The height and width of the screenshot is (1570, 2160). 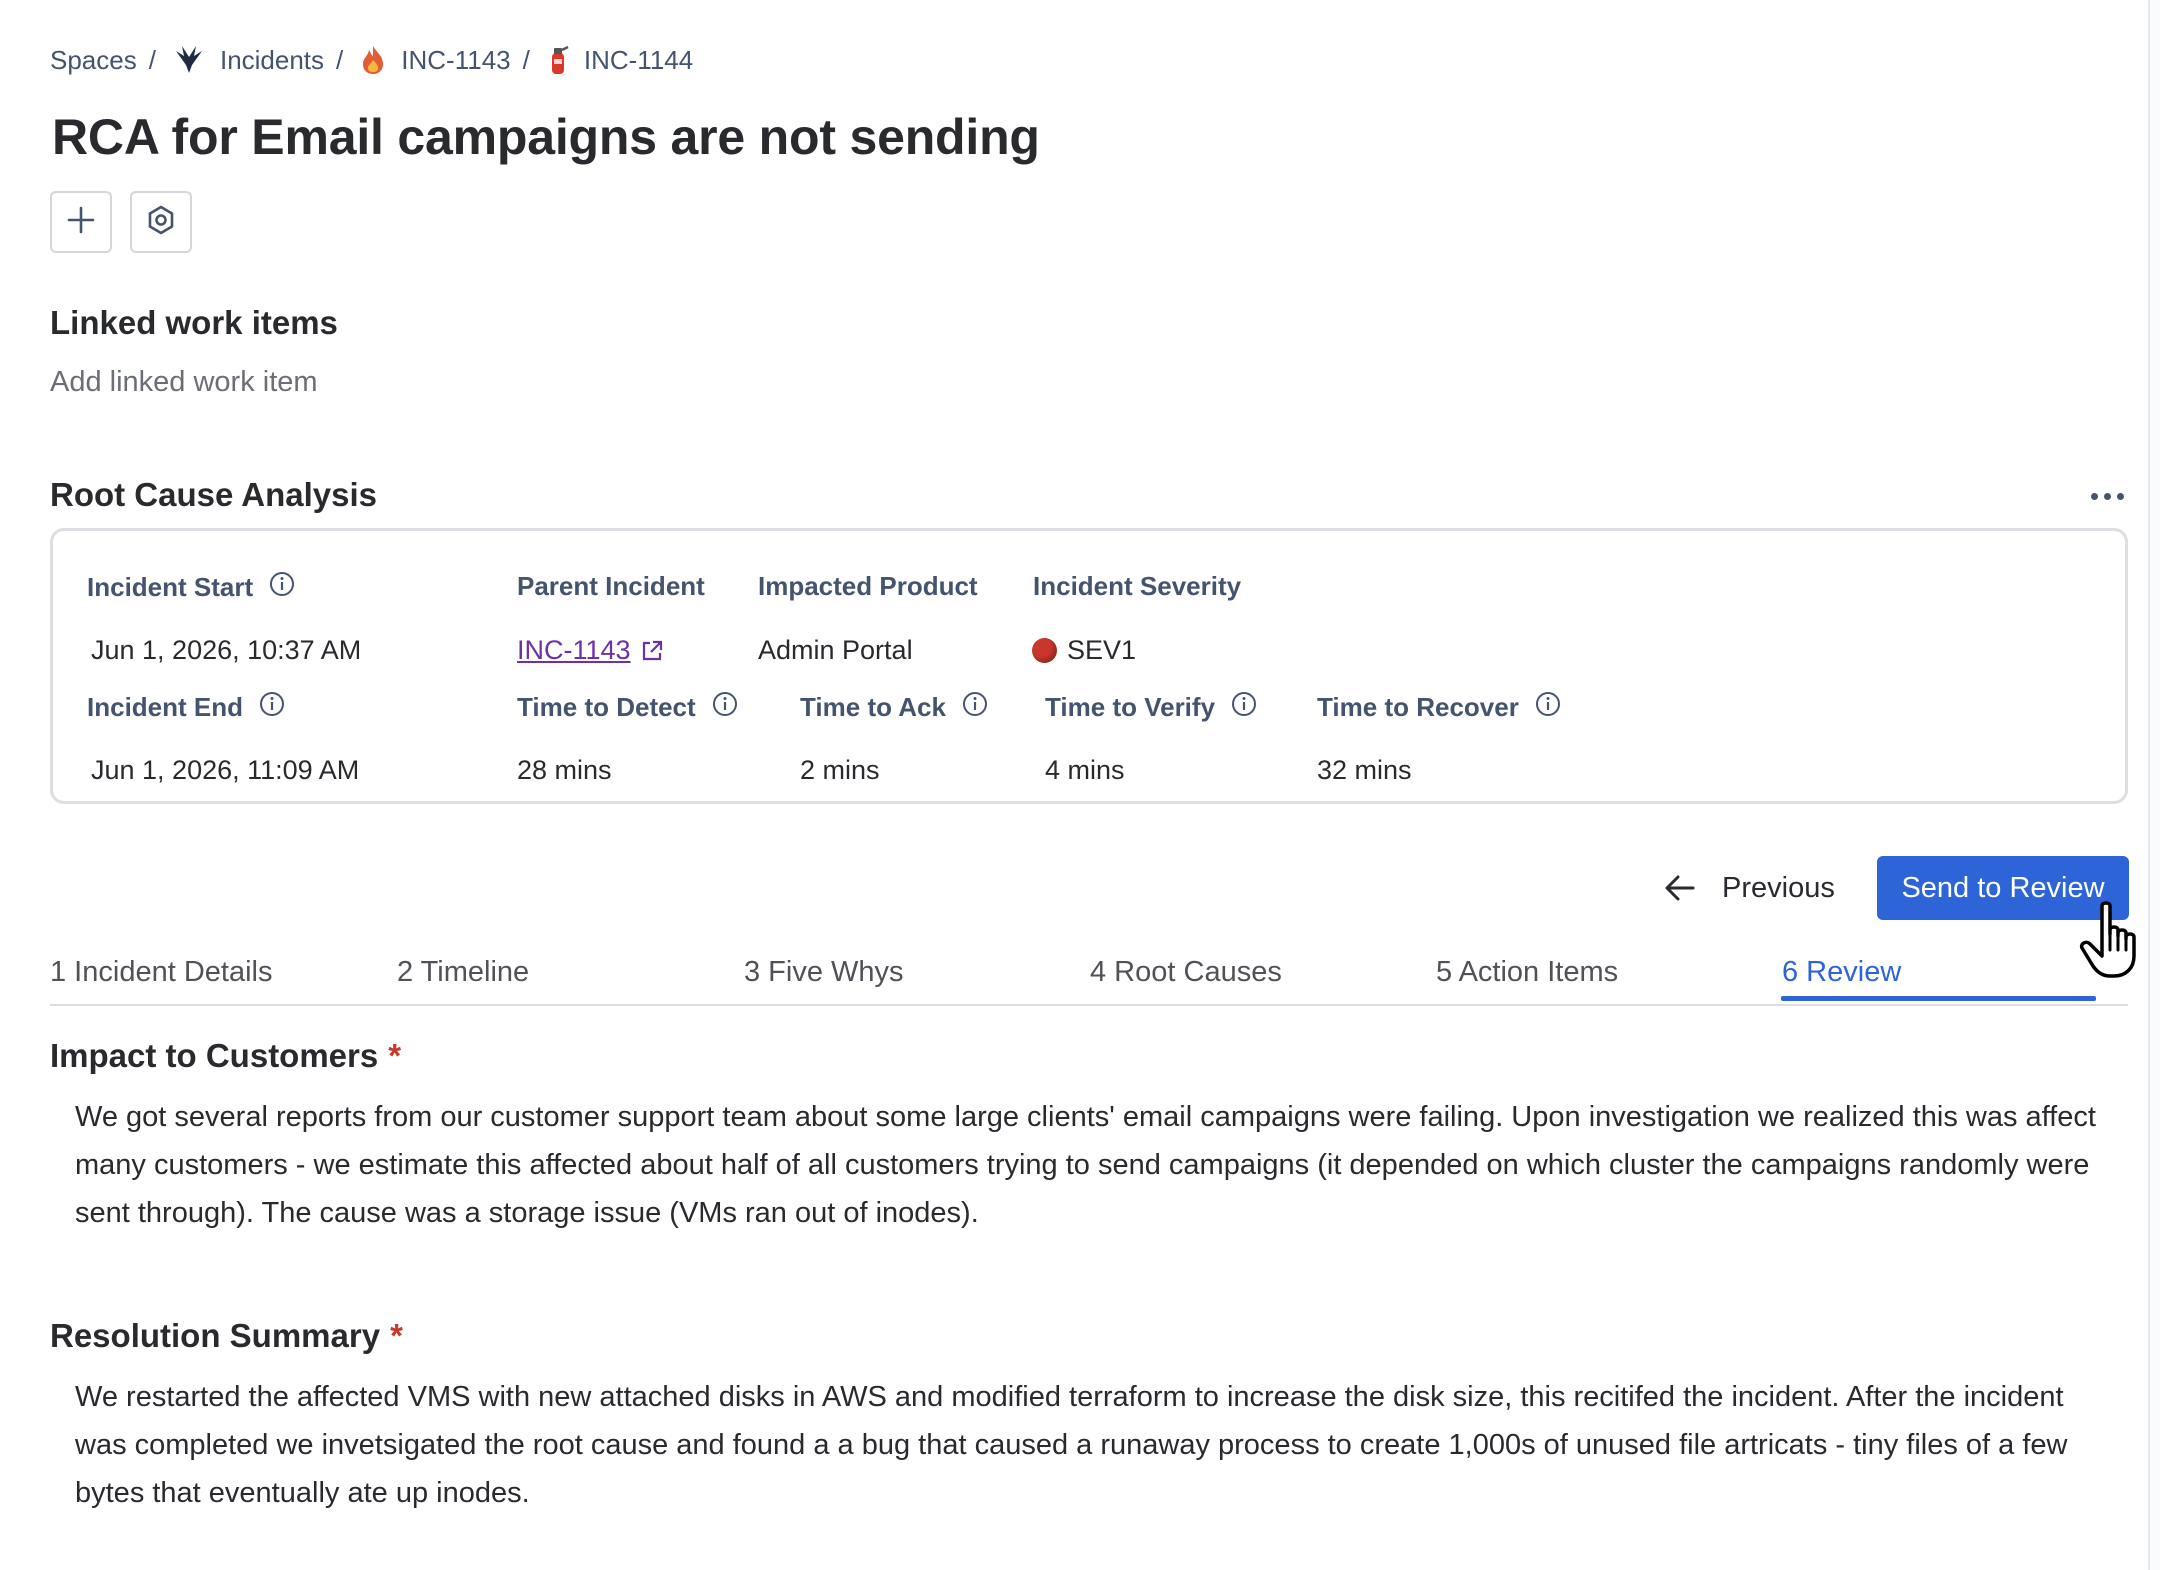 I want to click on breadcrumb-incidents: Incidents, so click(x=248, y=60).